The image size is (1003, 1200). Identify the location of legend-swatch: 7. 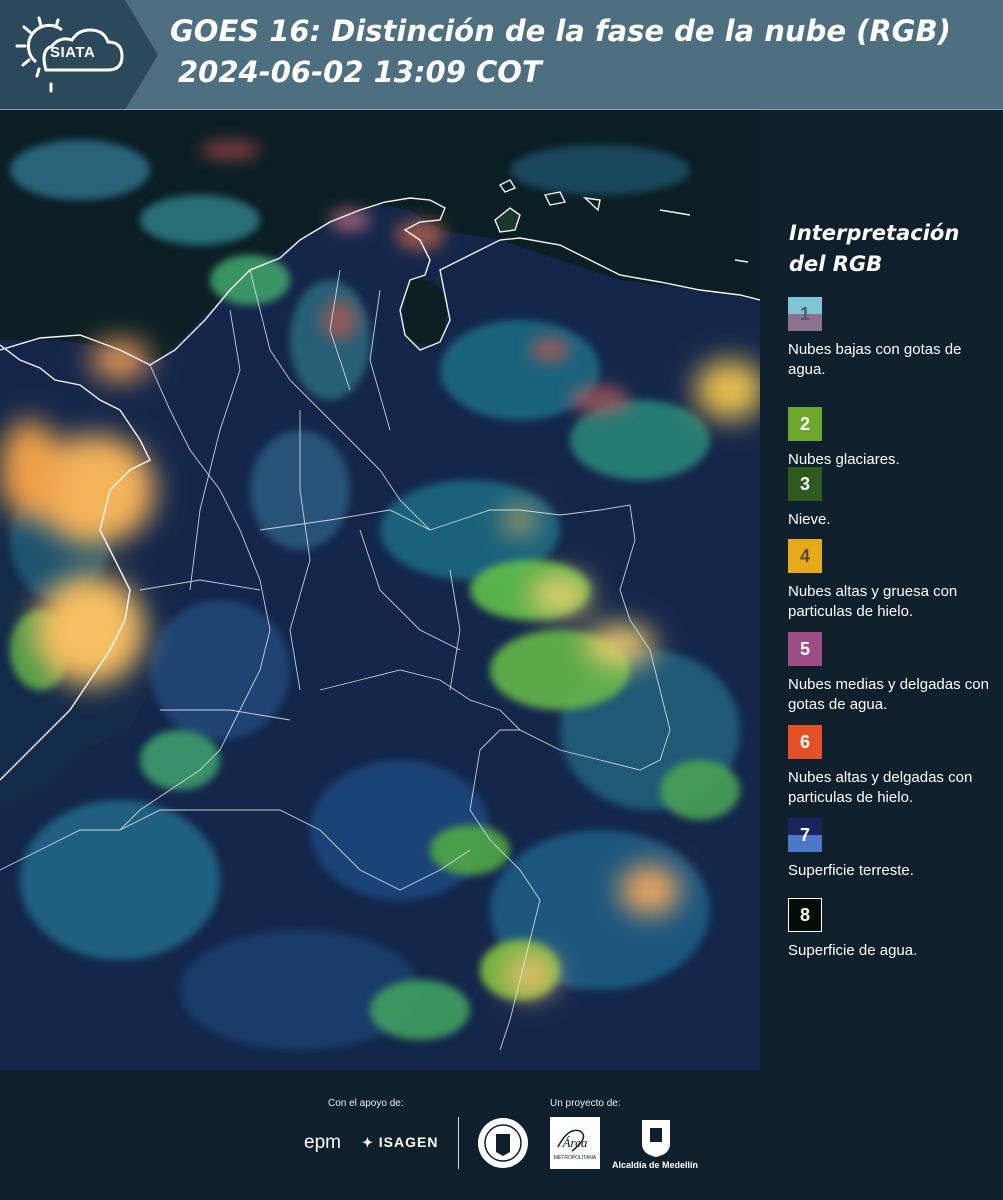
(805, 835).